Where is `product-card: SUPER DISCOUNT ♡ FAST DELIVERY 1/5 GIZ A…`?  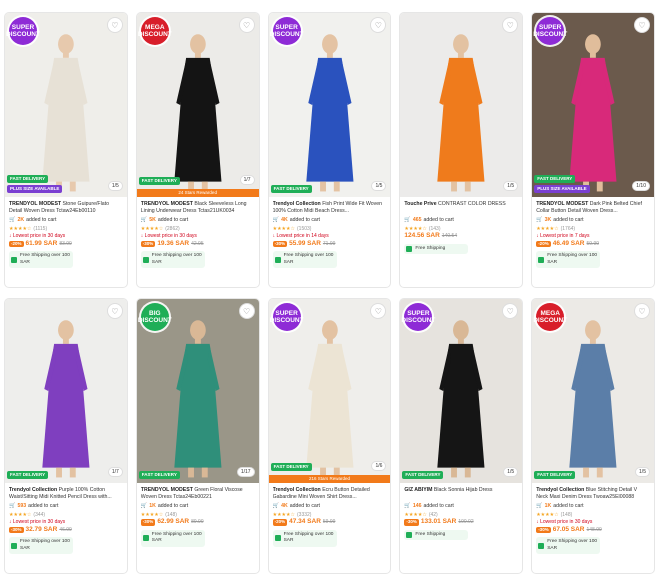
product-card: SUPER DISCOUNT ♡ FAST DELIVERY 1/5 GIZ A… is located at coordinates (461, 436).